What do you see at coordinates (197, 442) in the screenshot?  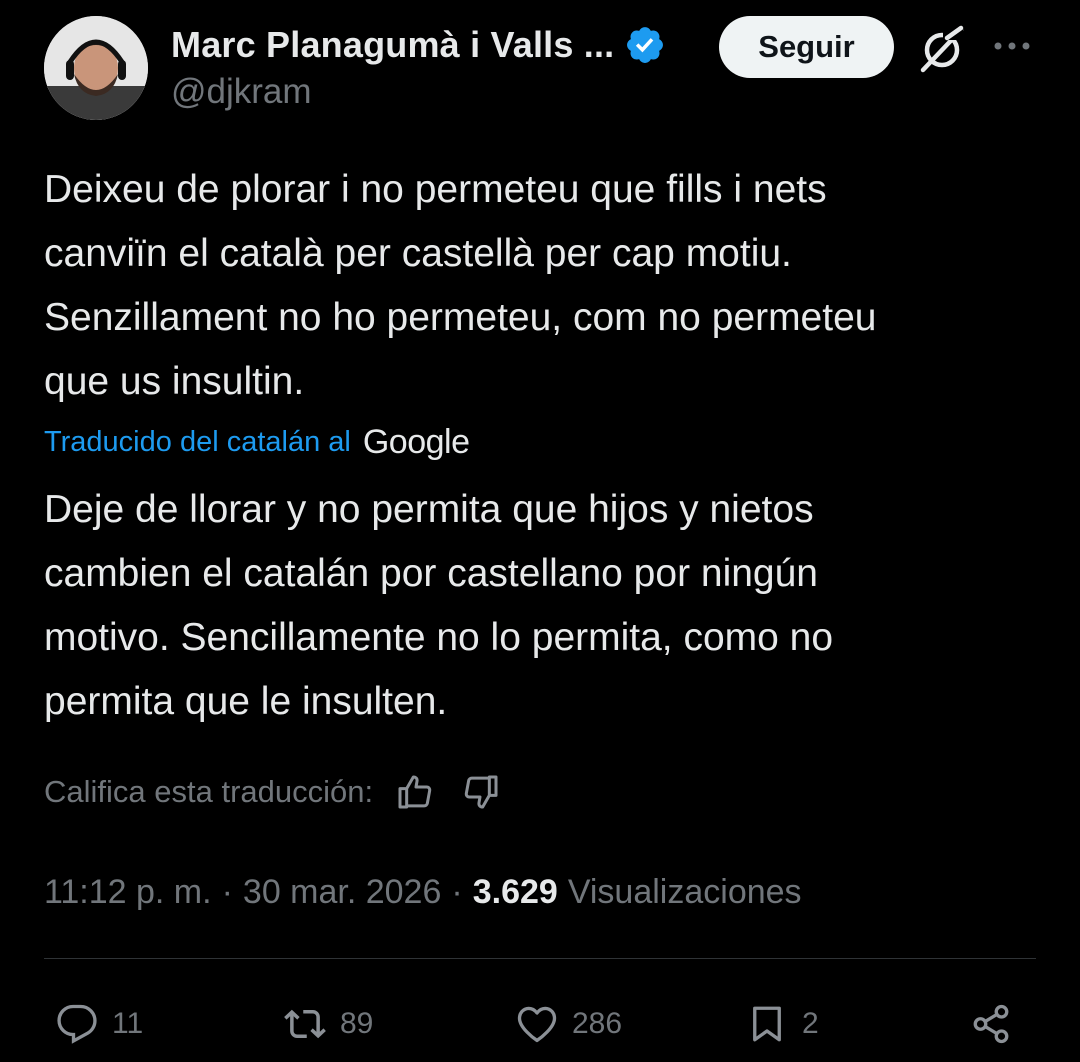 I see `translated-from-label: Traducido del catalán al` at bounding box center [197, 442].